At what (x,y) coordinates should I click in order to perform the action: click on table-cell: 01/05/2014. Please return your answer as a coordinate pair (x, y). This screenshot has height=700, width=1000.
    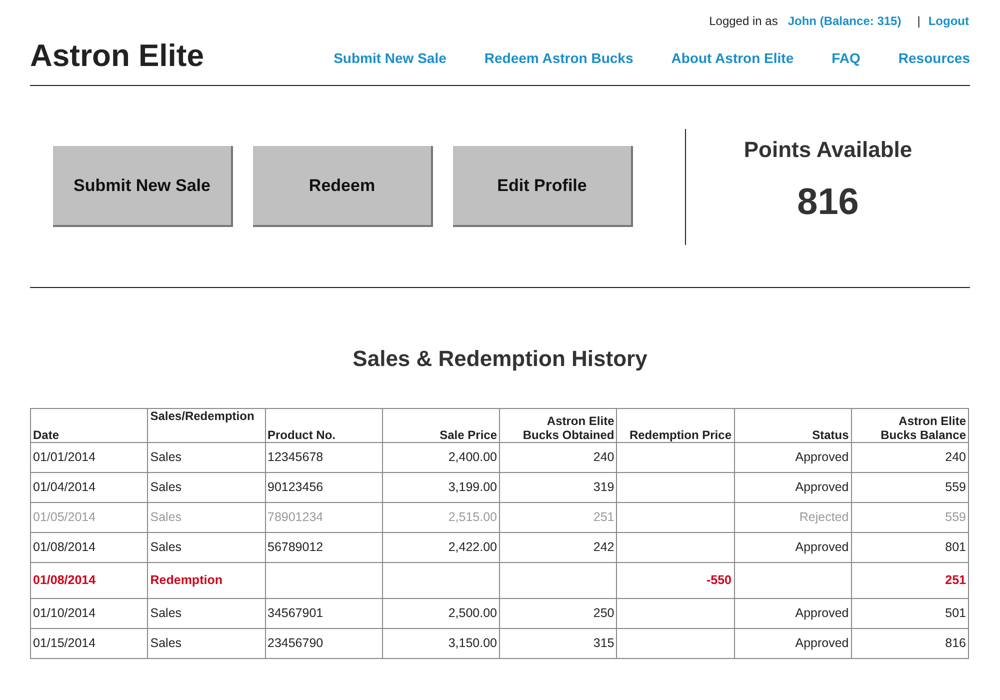
    Looking at the image, I should click on (64, 517).